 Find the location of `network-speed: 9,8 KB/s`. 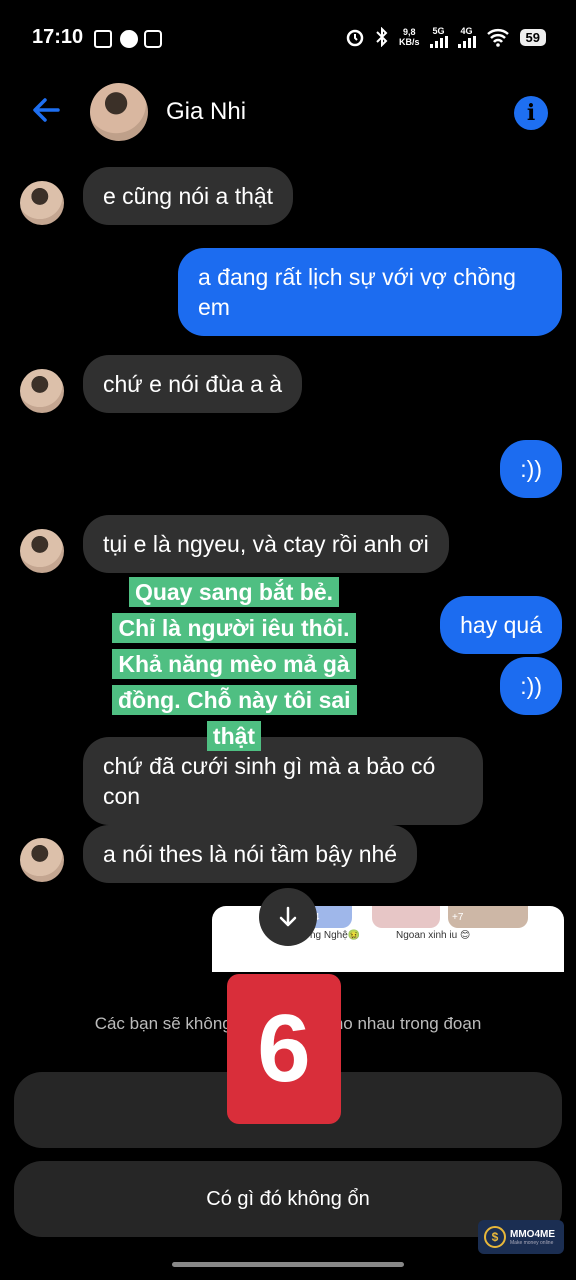

network-speed: 9,8 KB/s is located at coordinates (409, 37).